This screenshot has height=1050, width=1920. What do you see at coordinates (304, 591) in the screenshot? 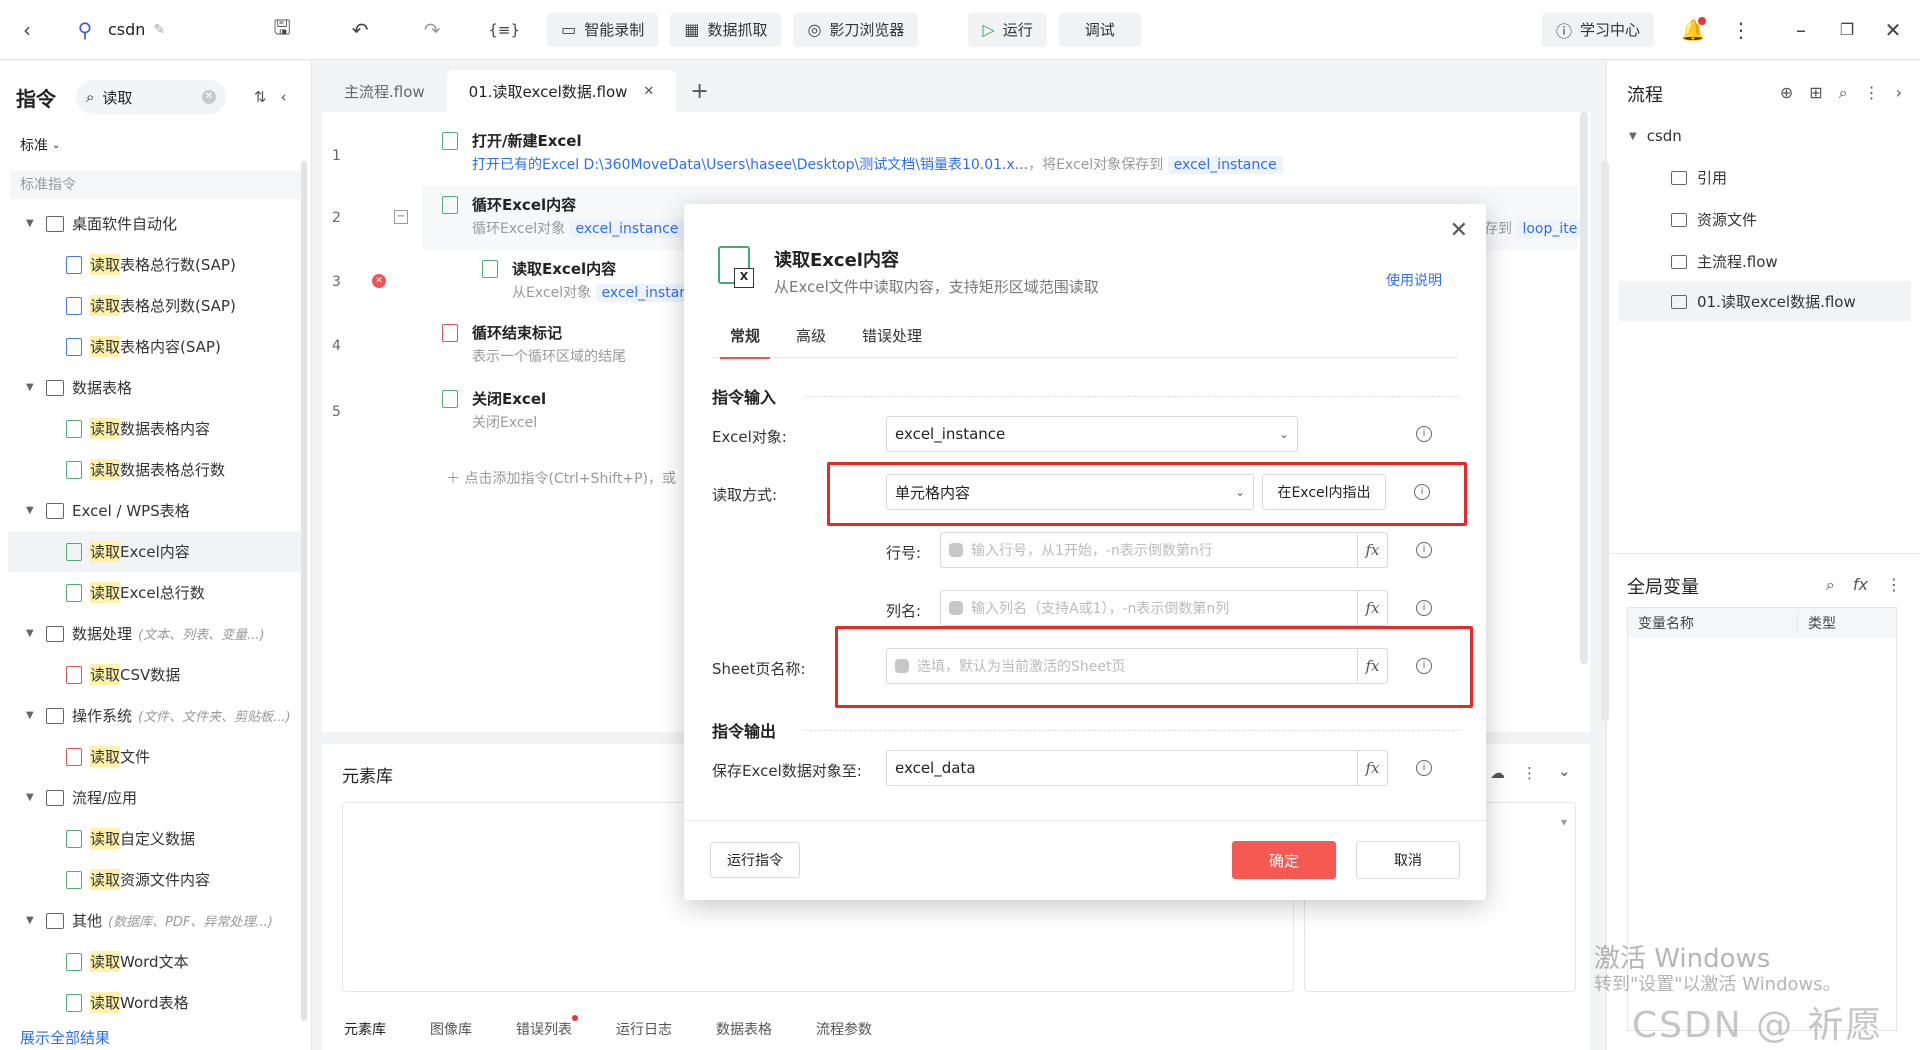
I see `left-scrollbar` at bounding box center [304, 591].